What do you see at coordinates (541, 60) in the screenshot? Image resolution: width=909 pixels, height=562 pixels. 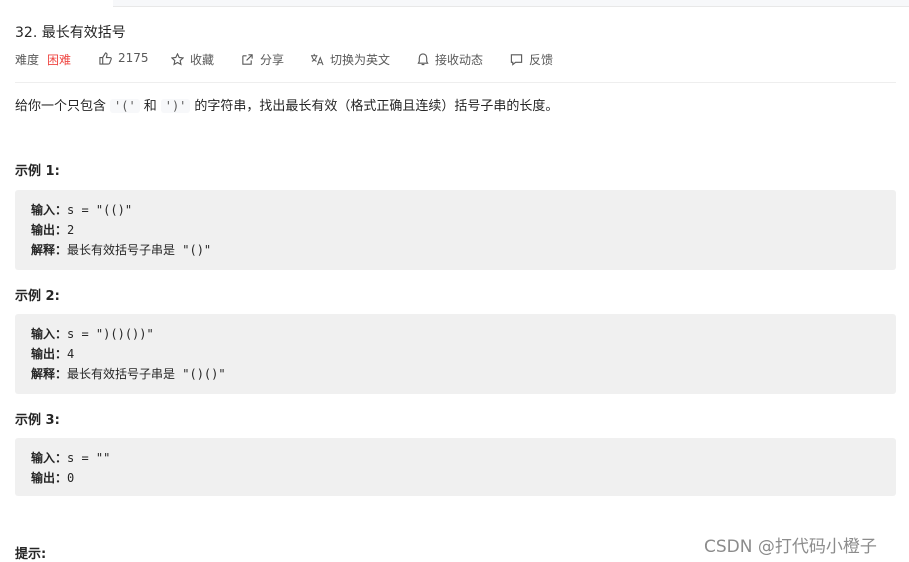 I see `feedback-label: 反馈` at bounding box center [541, 60].